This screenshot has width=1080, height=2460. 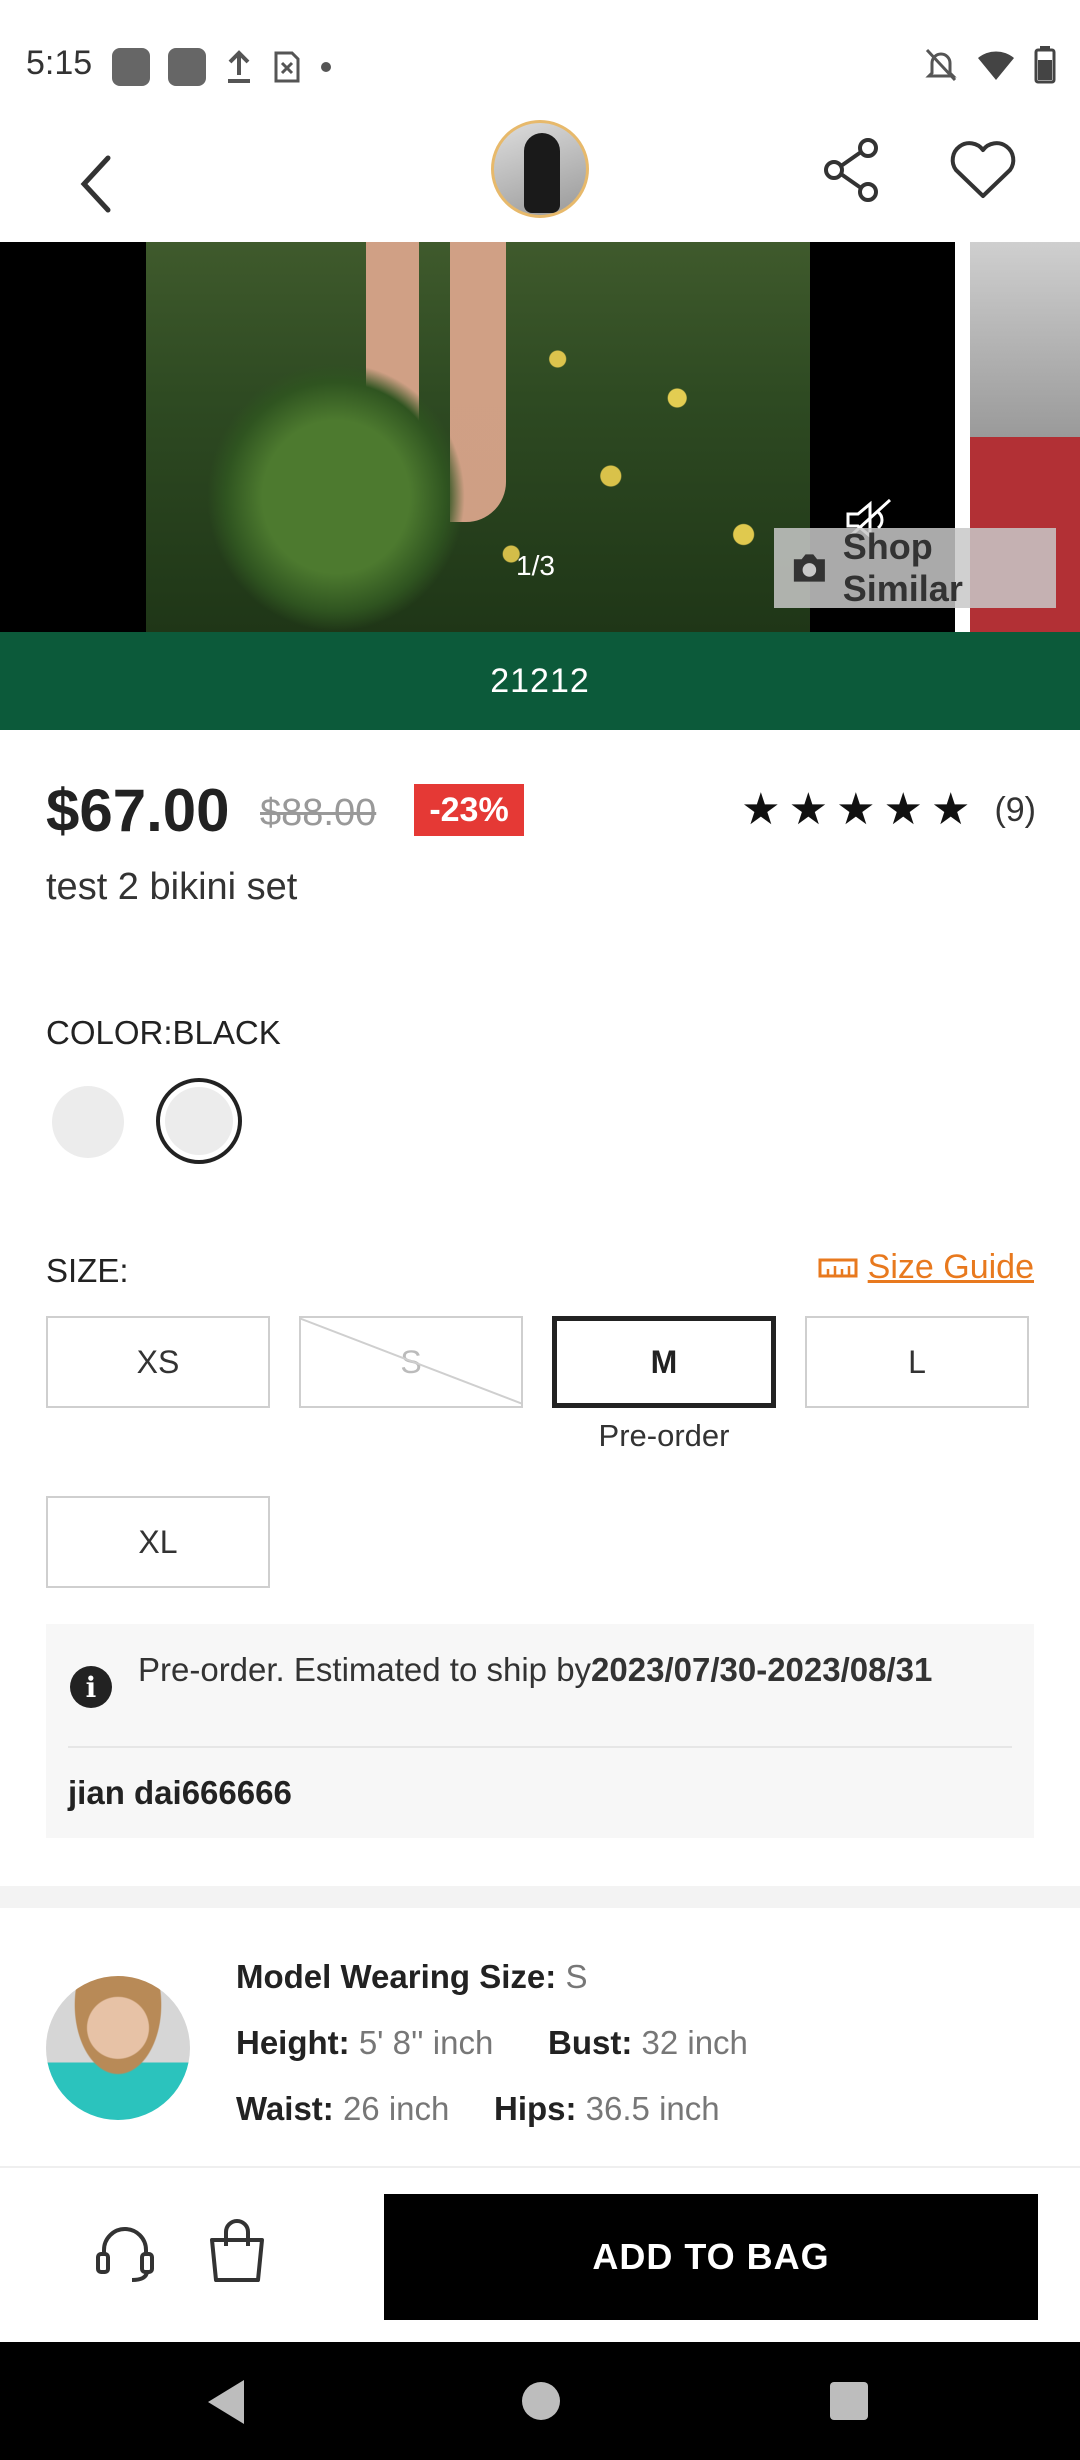 What do you see at coordinates (91, 1687) in the screenshot?
I see `info-icon: i` at bounding box center [91, 1687].